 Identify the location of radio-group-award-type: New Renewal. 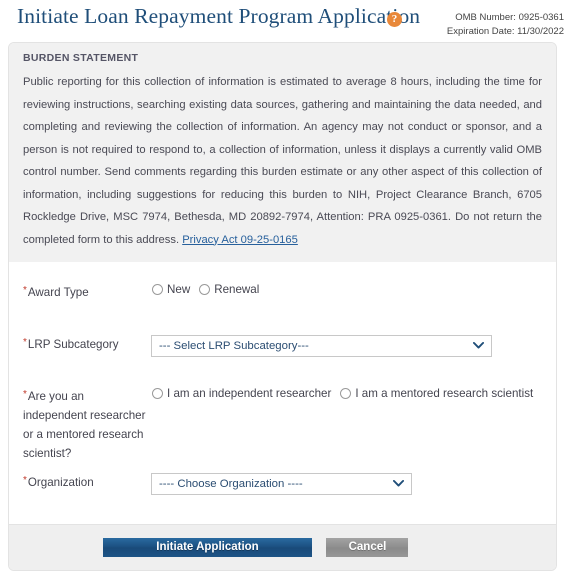
(353, 289).